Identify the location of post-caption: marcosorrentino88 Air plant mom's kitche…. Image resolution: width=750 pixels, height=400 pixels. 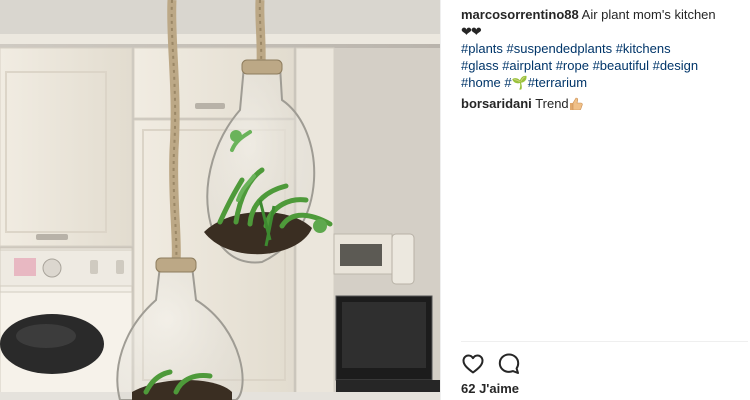
(602, 48).